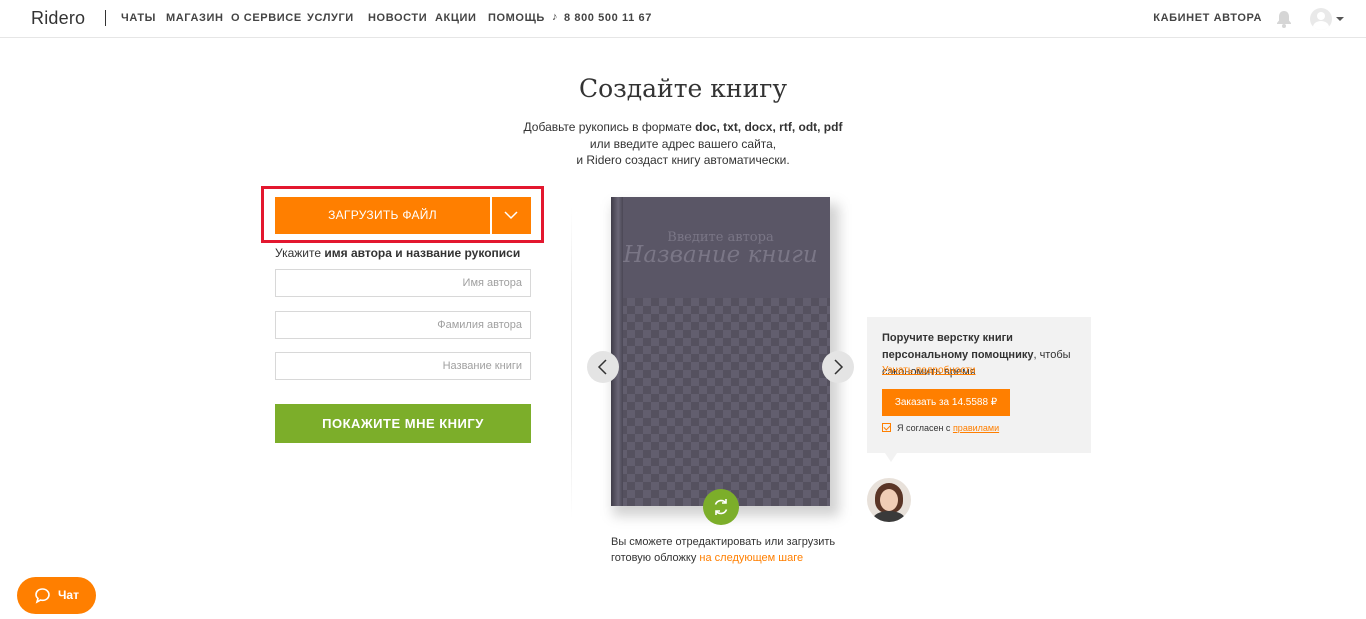  What do you see at coordinates (925, 428) in the screenshot?
I see `agree-text: Я согласен с` at bounding box center [925, 428].